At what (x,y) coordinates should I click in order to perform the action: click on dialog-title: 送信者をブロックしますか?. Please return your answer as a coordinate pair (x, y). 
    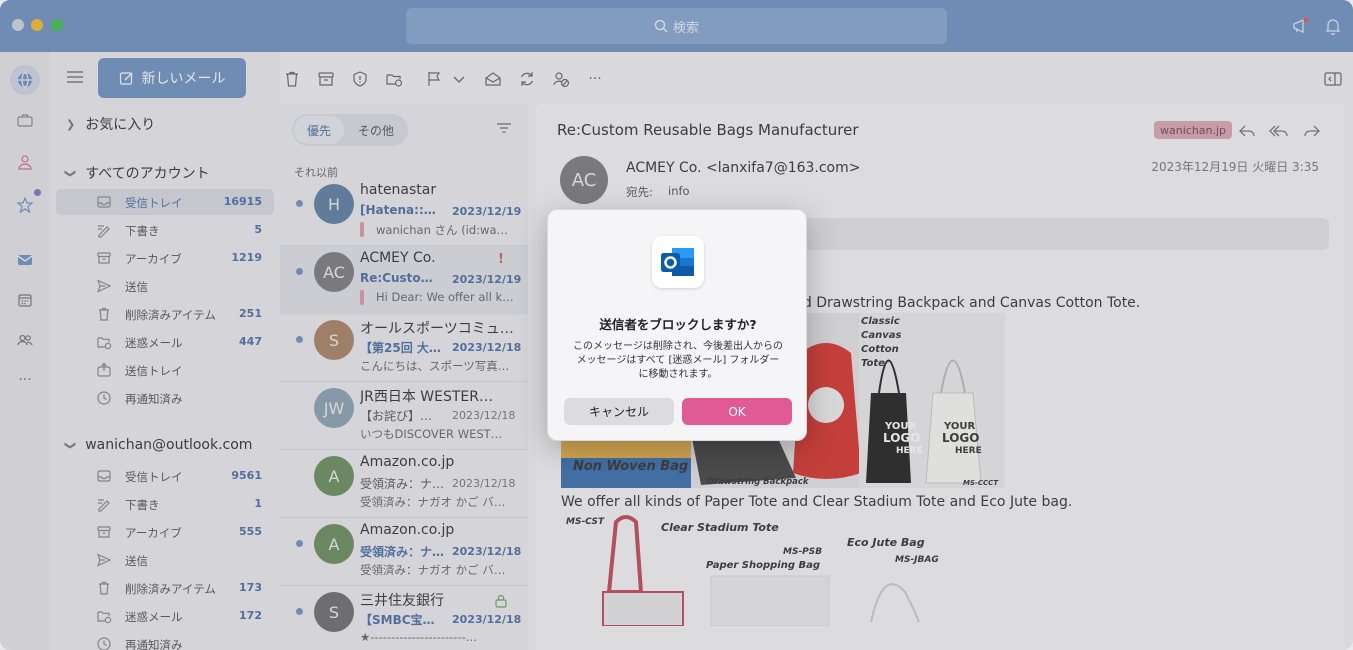
    Looking at the image, I should click on (678, 324).